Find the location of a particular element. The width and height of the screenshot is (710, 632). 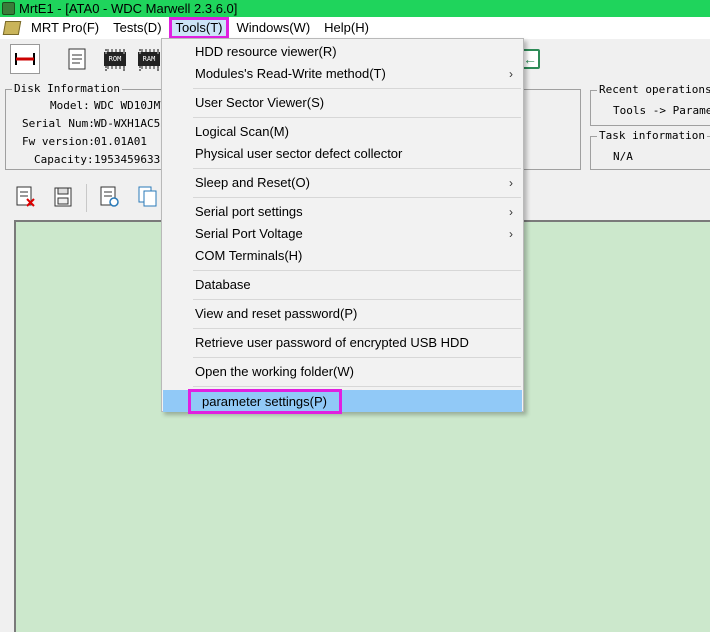

app-icon is located at coordinates (8, 8).